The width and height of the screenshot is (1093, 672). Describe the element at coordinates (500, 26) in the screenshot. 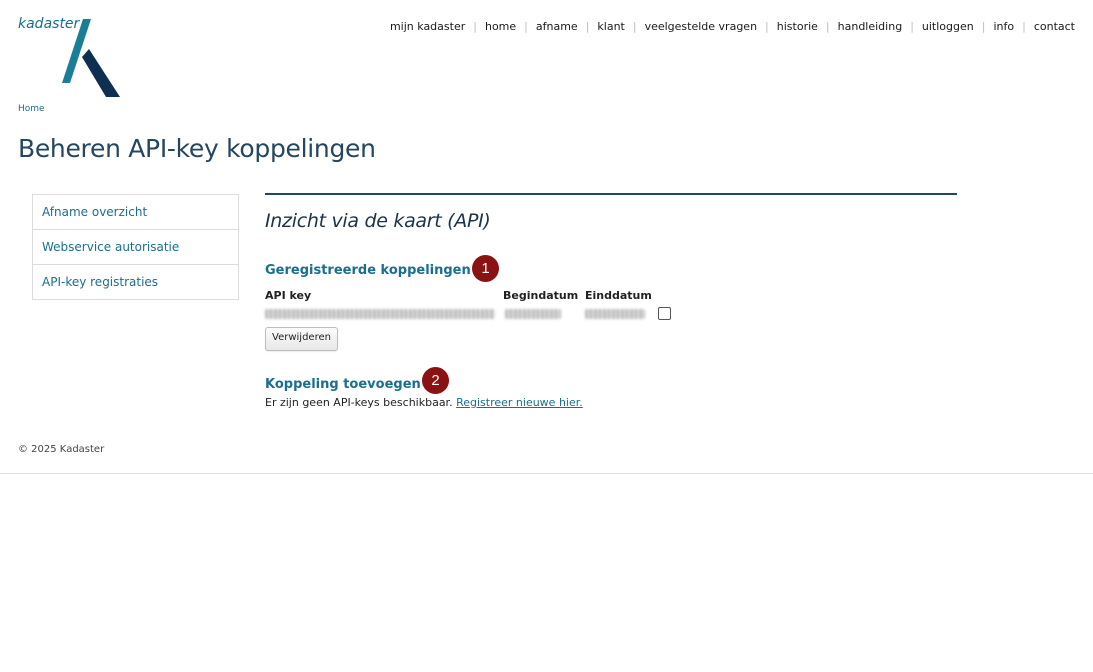

I see `nav-home: home` at that location.